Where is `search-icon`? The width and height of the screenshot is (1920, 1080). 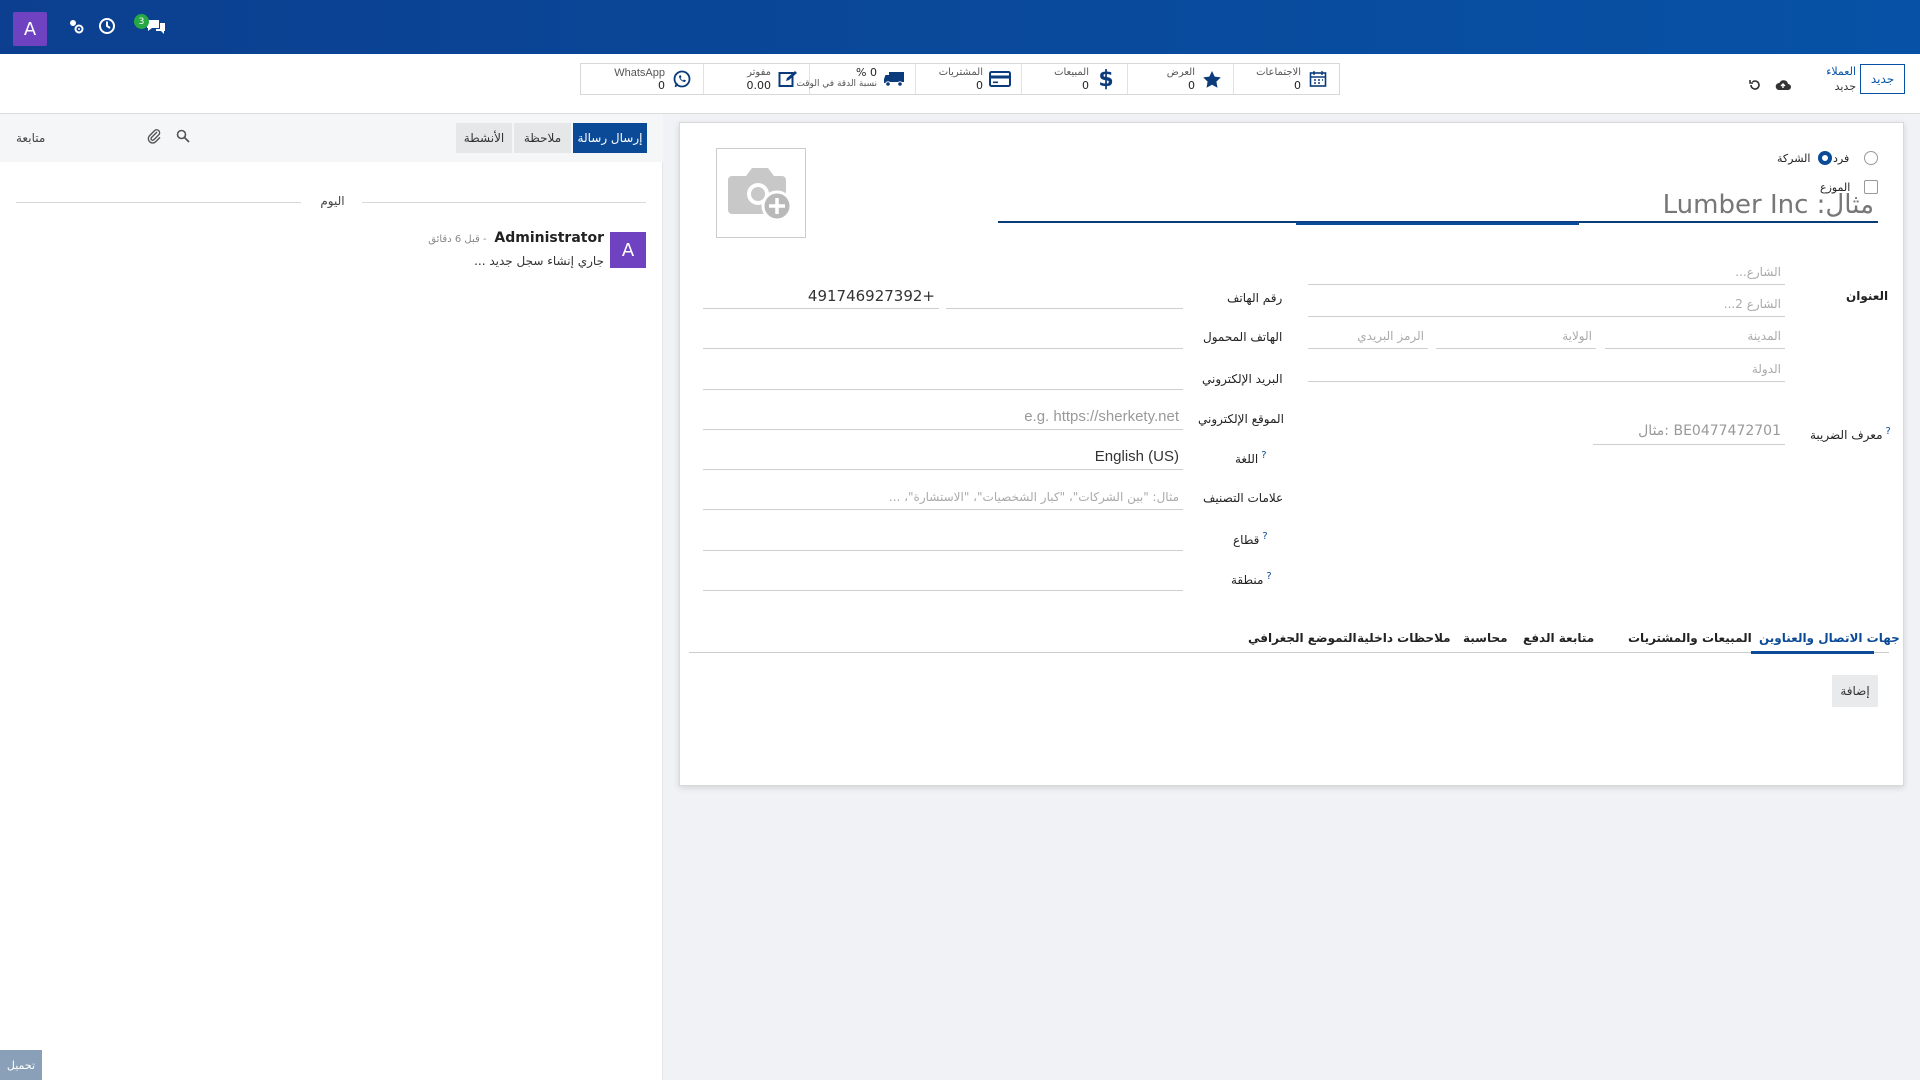 search-icon is located at coordinates (183, 136).